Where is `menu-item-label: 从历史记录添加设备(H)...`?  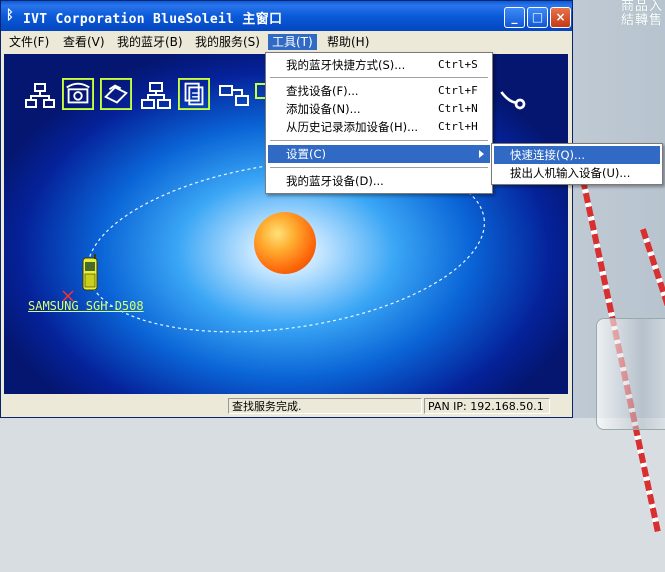 menu-item-label: 从历史记录添加设备(H)... is located at coordinates (352, 127).